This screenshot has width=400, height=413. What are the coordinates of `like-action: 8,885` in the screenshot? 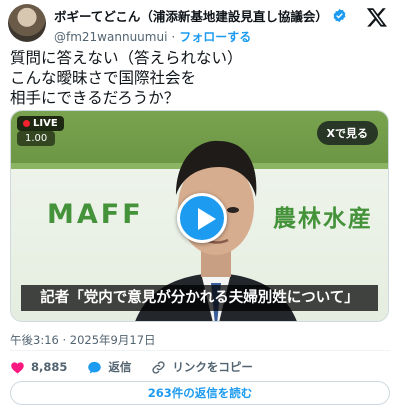 It's located at (38, 367).